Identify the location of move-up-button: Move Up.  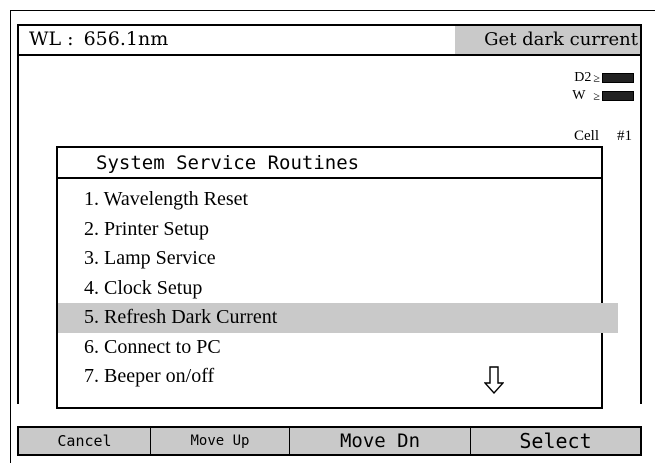
(220, 441).